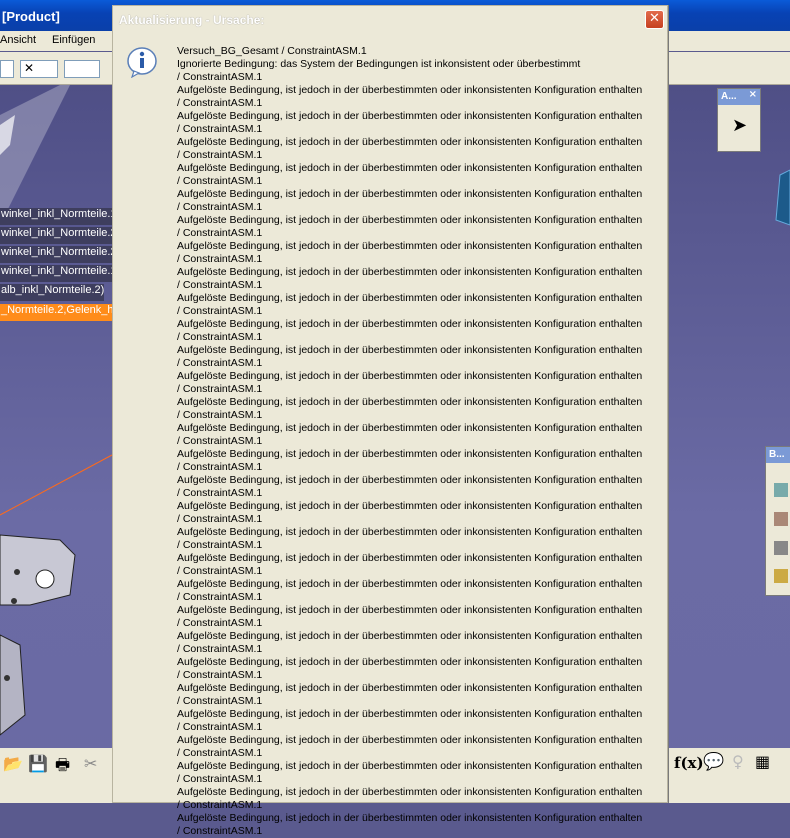 This screenshot has width=790, height=838. I want to click on save-icon: 💾, so click(38, 763).